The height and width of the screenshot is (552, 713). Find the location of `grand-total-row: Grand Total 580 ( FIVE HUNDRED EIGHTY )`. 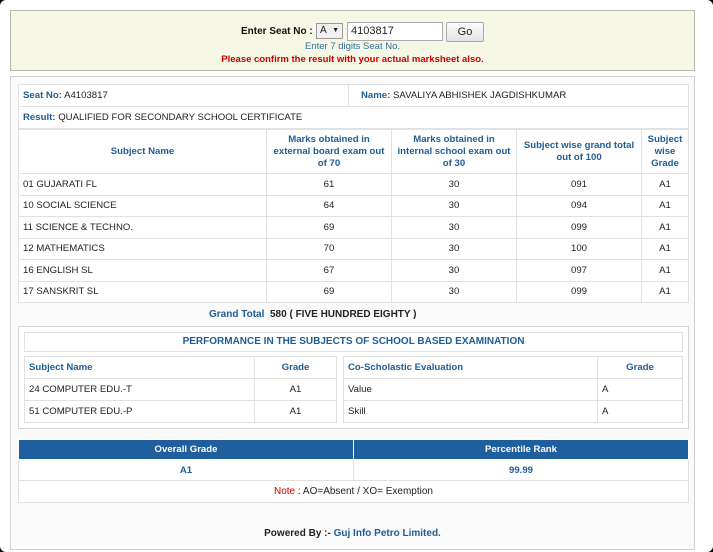

grand-total-row: Grand Total 580 ( FIVE HUNDRED EIGHTY ) is located at coordinates (353, 314).